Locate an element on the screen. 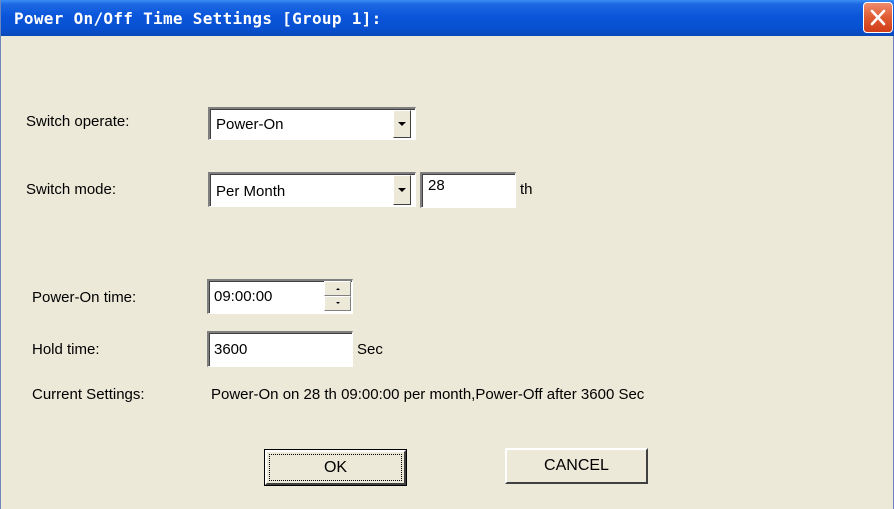 Image resolution: width=894 pixels, height=509 pixels. day-suffix: th is located at coordinates (526, 189).